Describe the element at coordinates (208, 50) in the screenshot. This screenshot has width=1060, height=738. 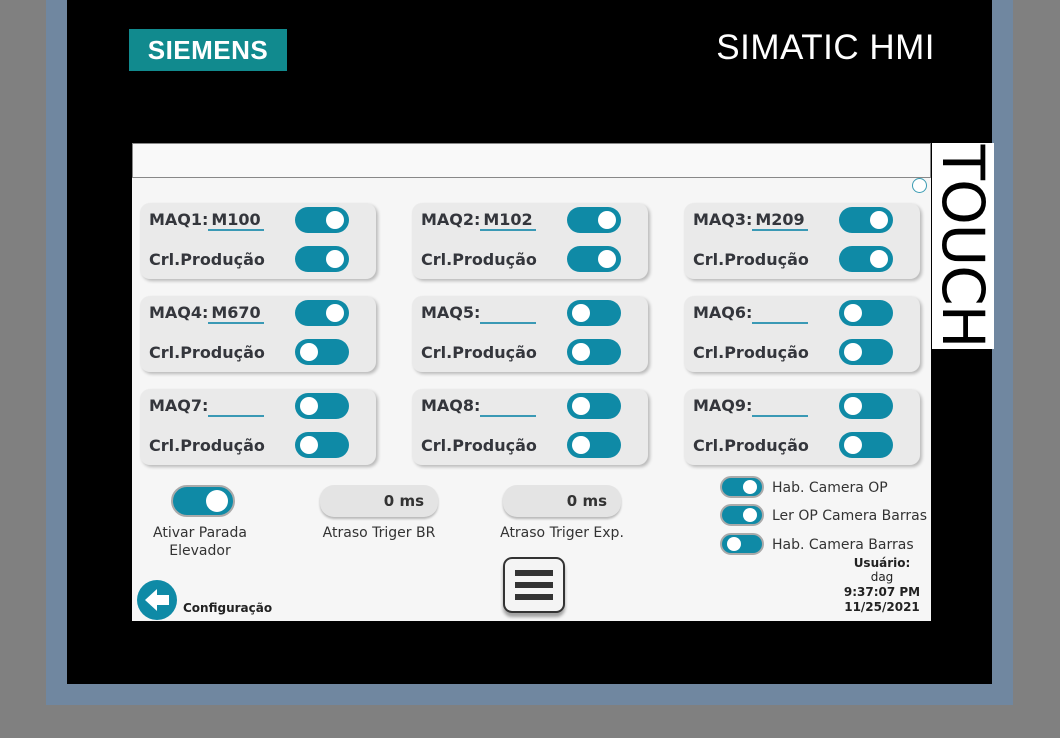
I see `siemens-logo: SIEMENS` at that location.